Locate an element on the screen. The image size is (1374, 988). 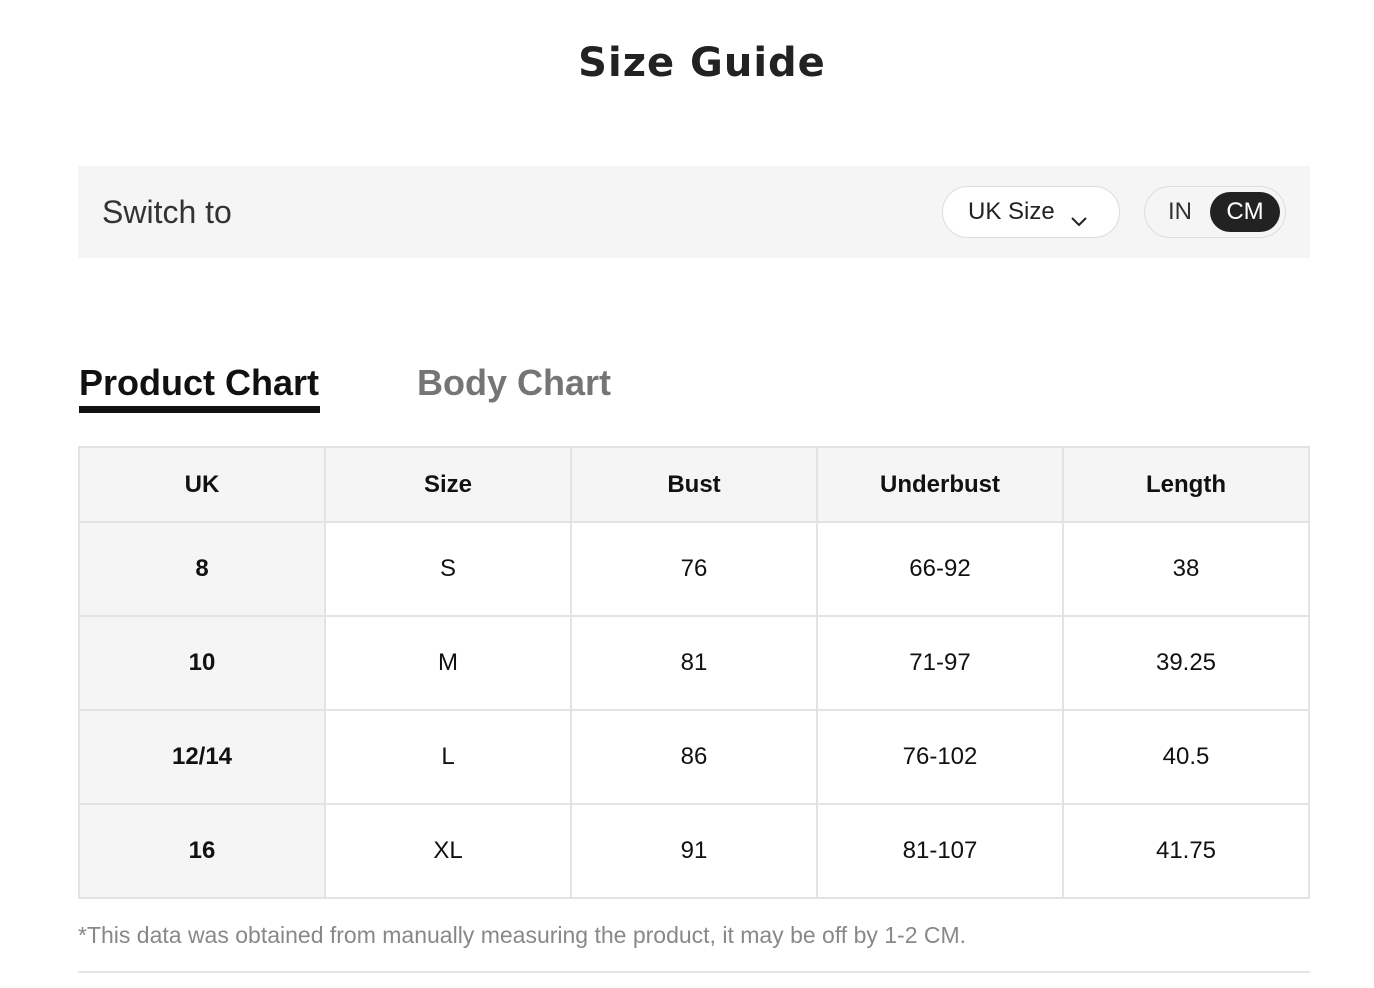
chevron-down-icon is located at coordinates (1079, 216).